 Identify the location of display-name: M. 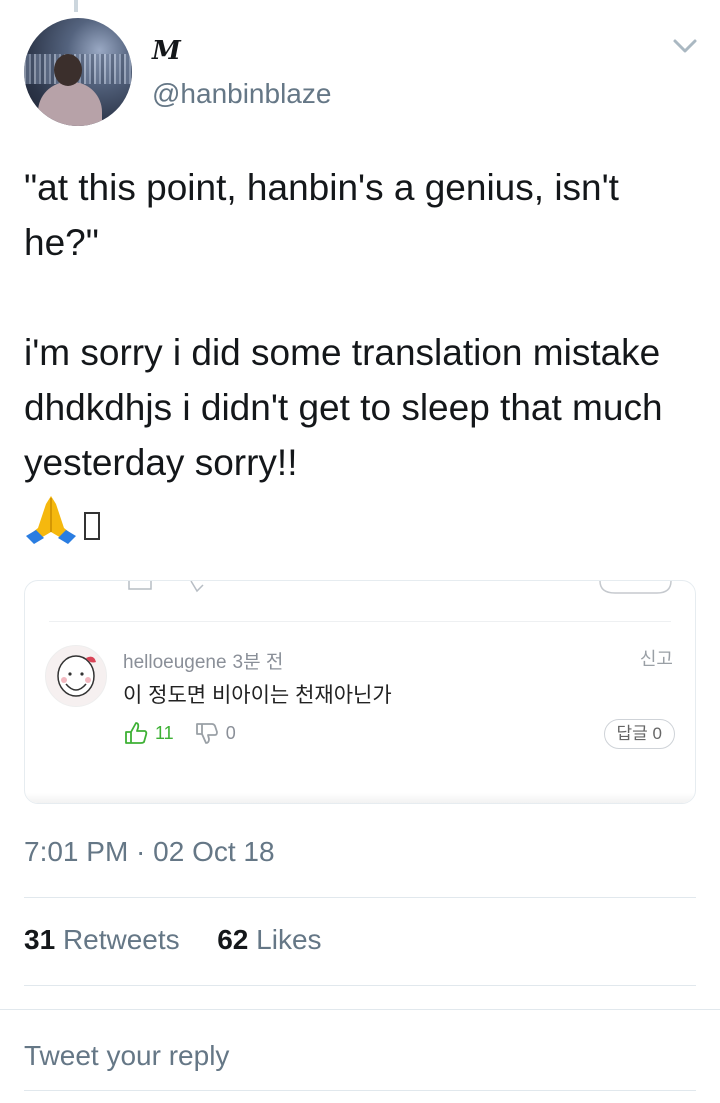
(166, 51).